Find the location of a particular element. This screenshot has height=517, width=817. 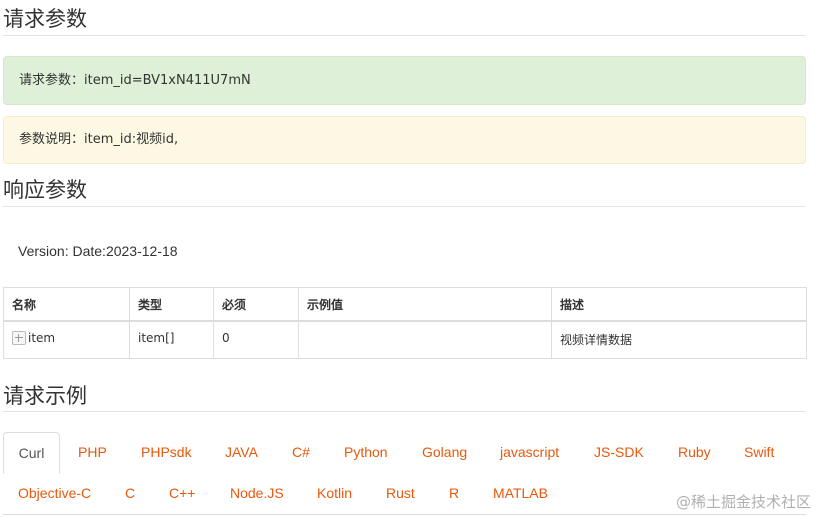

request-params-alert: 请求参数：item_id=BV1xN411U7mN is located at coordinates (404, 80).